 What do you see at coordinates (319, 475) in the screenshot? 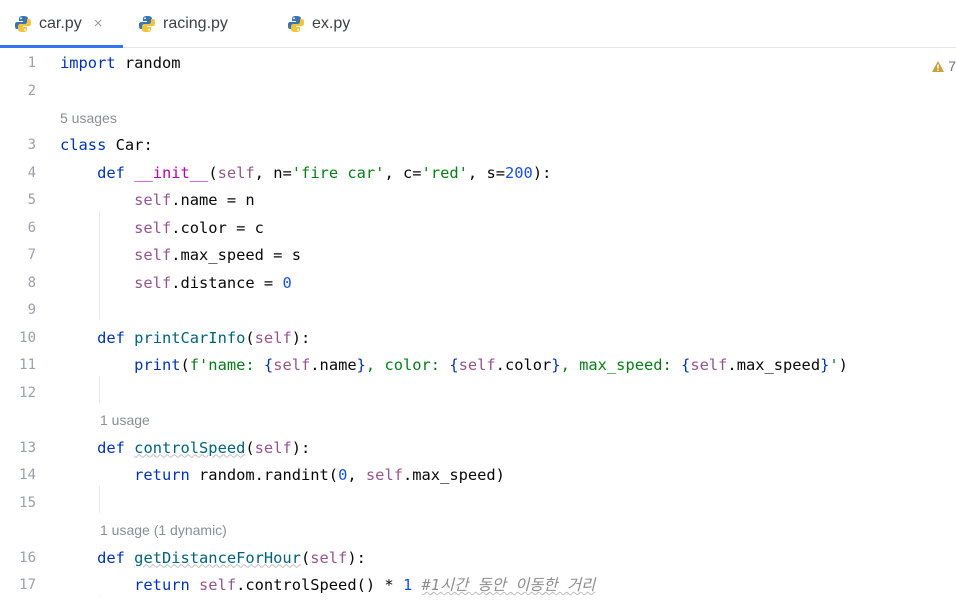
I see `code-text: return random.randint(0, self.max_speed)` at bounding box center [319, 475].